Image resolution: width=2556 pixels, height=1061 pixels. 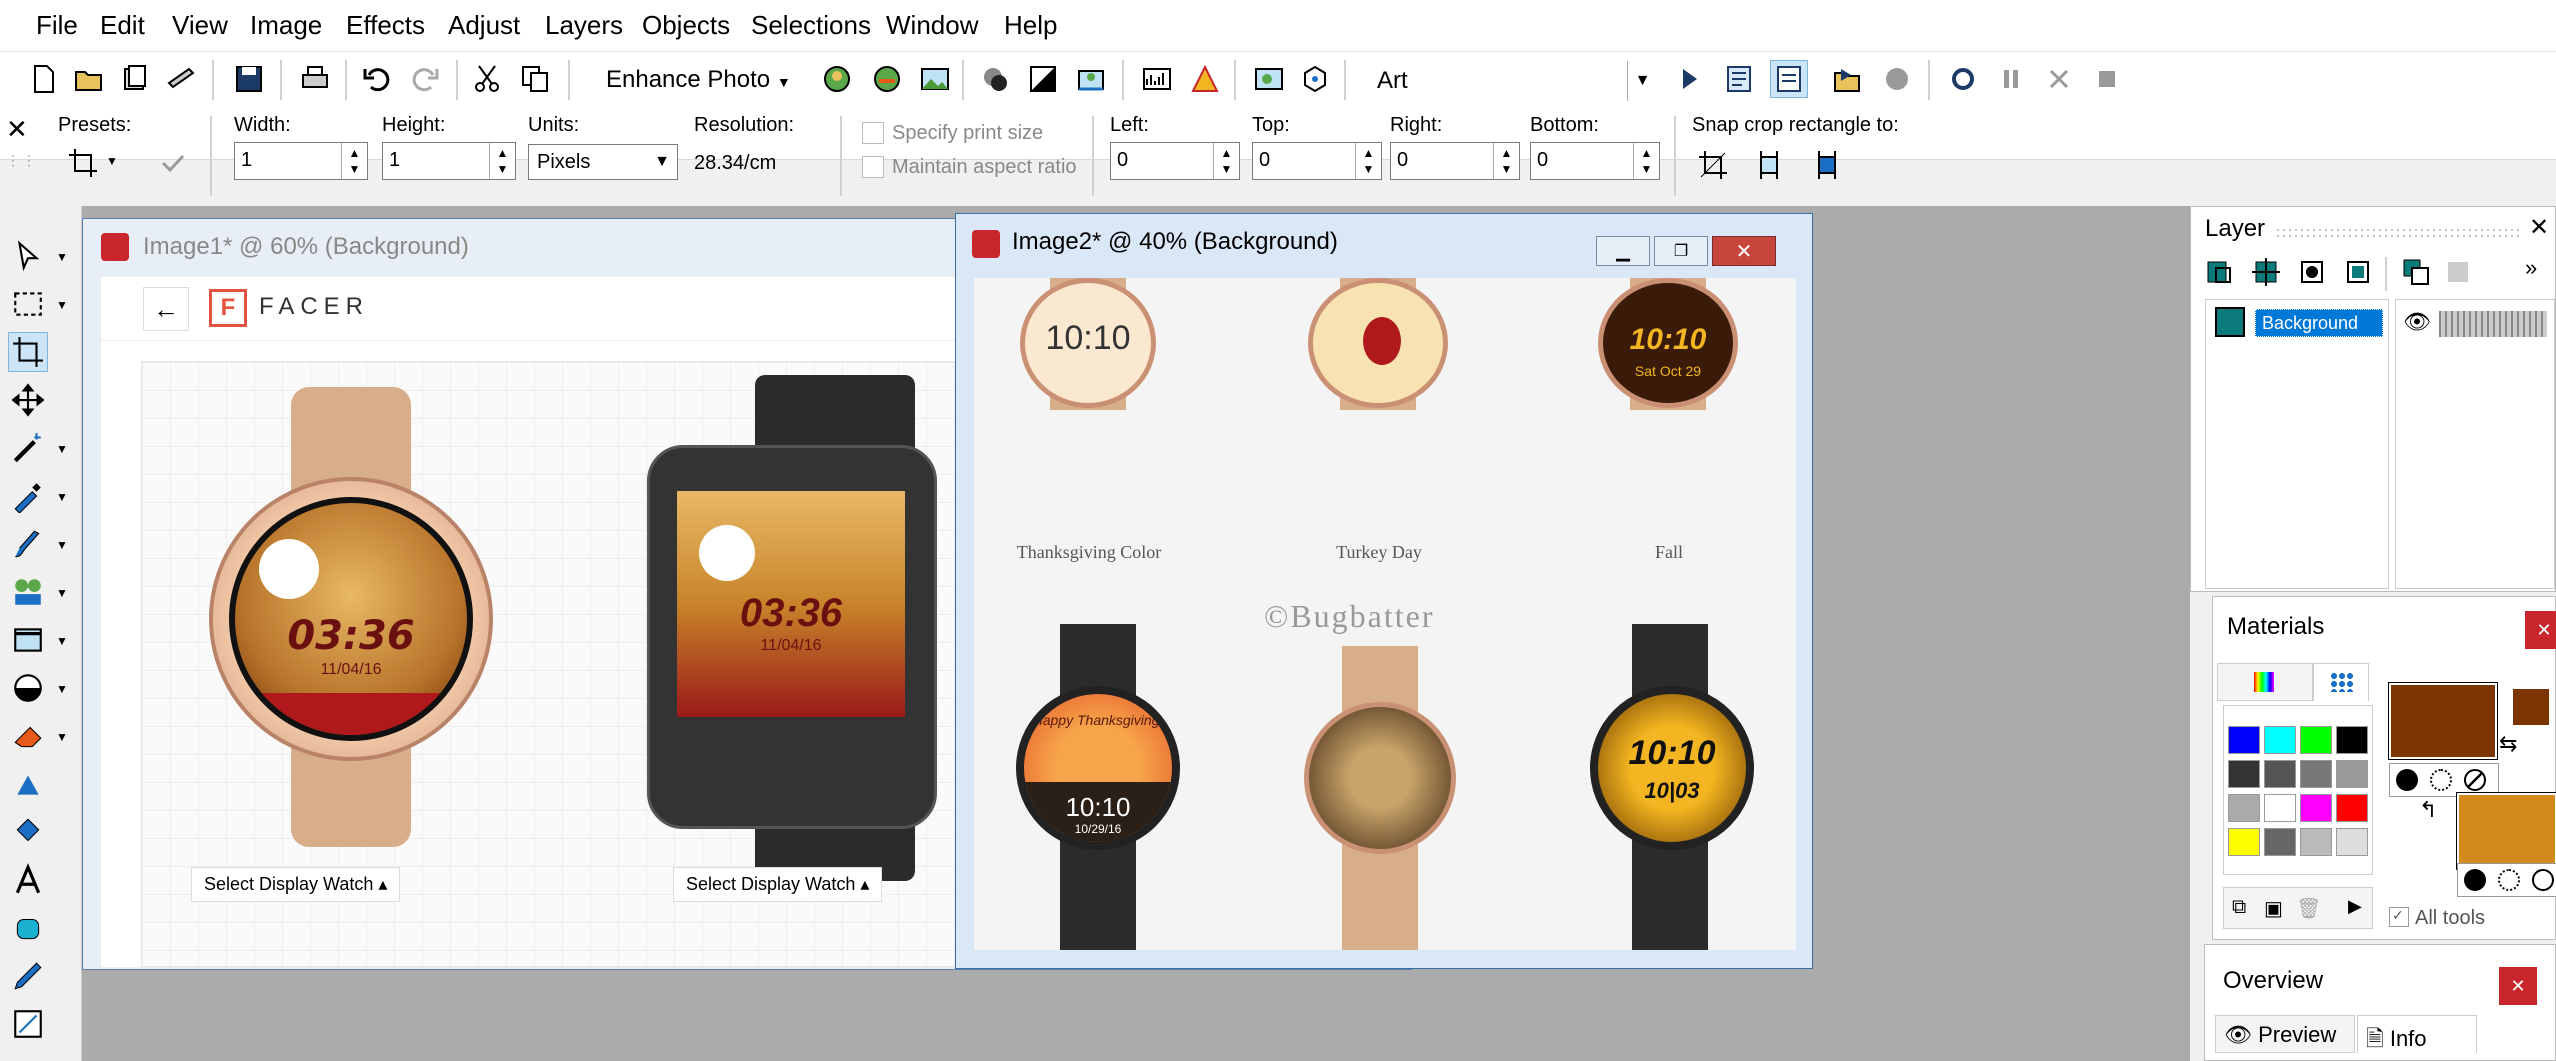 What do you see at coordinates (296, 884) in the screenshot?
I see `select-display-watch-button-1: Select Display Watch ▴` at bounding box center [296, 884].